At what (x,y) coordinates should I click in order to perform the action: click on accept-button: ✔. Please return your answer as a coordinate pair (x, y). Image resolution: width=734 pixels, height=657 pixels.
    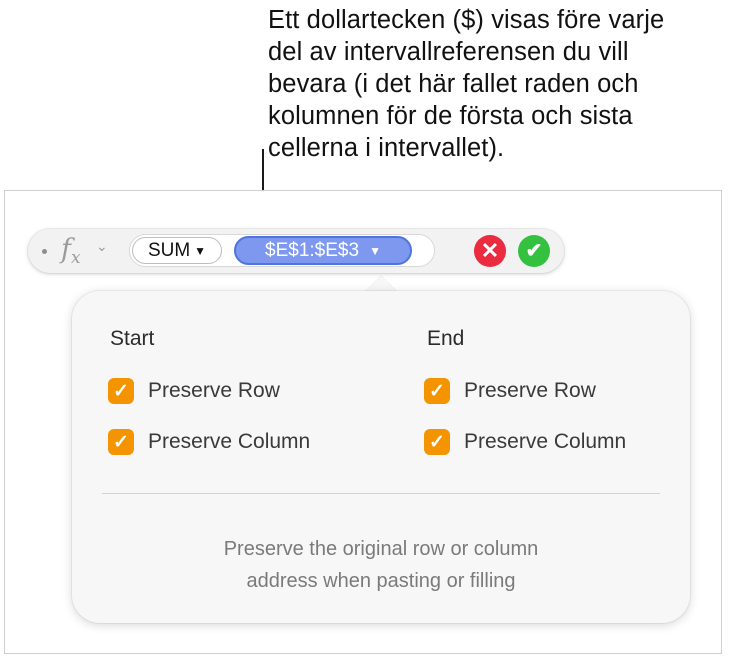
    Looking at the image, I should click on (534, 251).